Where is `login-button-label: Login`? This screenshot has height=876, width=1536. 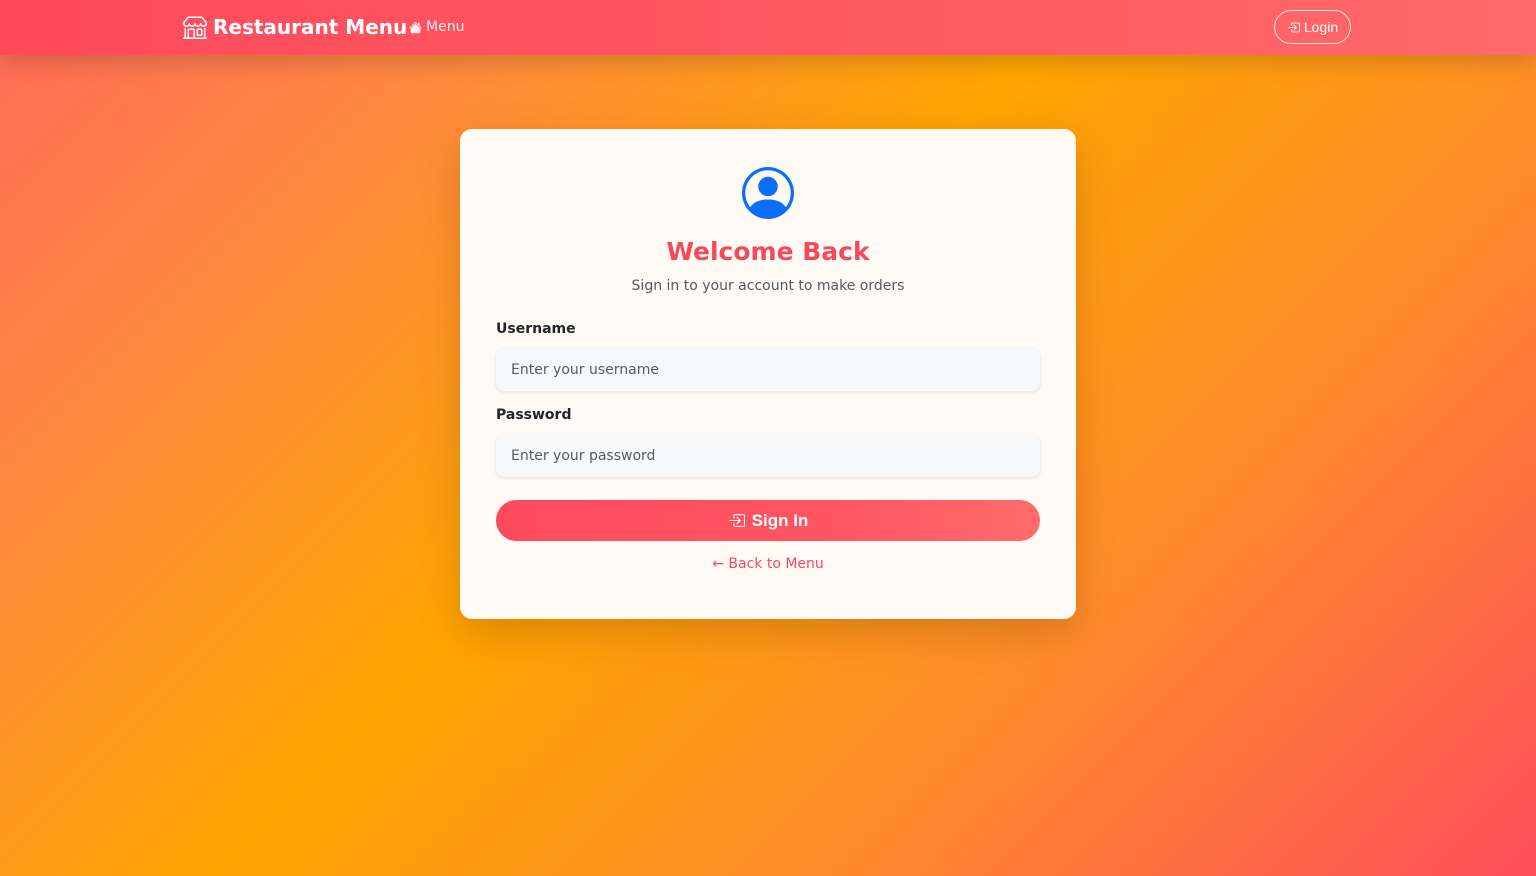 login-button-label: Login is located at coordinates (1321, 27).